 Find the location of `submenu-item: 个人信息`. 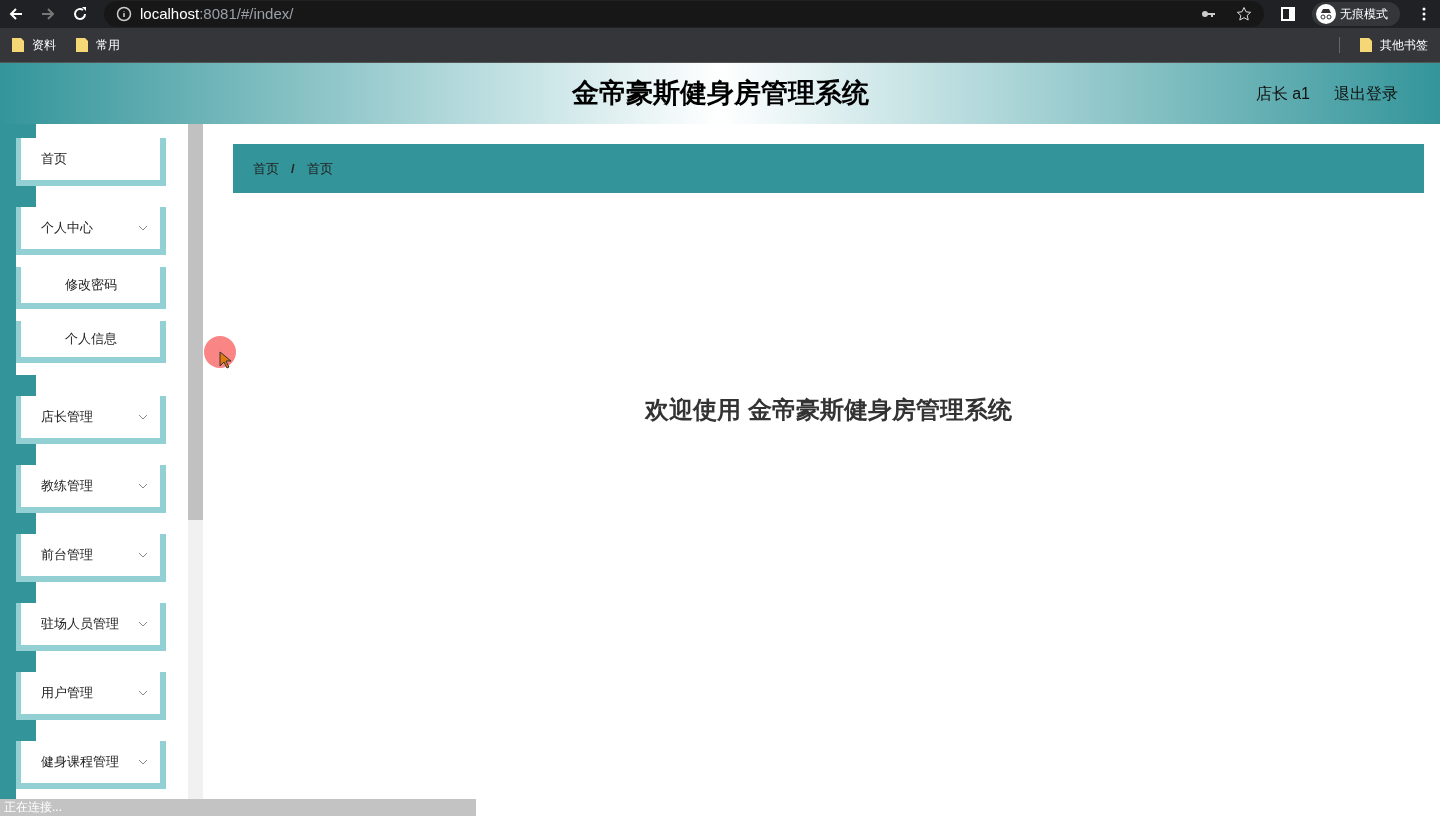

submenu-item: 个人信息 is located at coordinates (91, 342).